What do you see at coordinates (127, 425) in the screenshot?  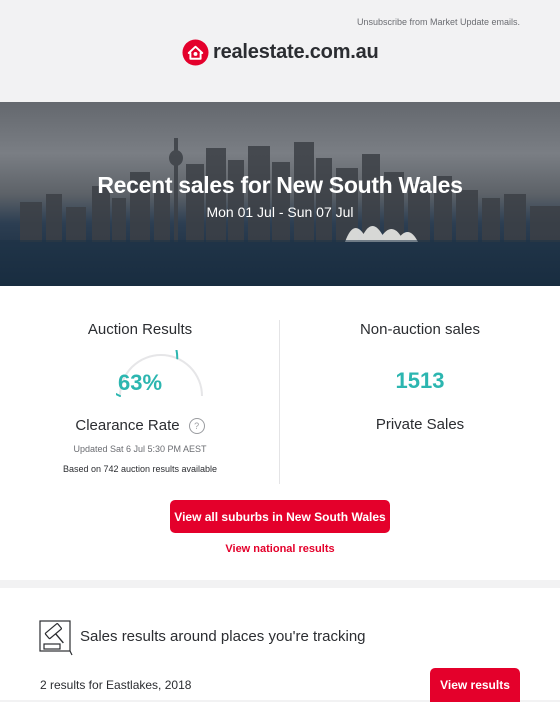 I see `clearance-rate-label: Clearance Rate` at bounding box center [127, 425].